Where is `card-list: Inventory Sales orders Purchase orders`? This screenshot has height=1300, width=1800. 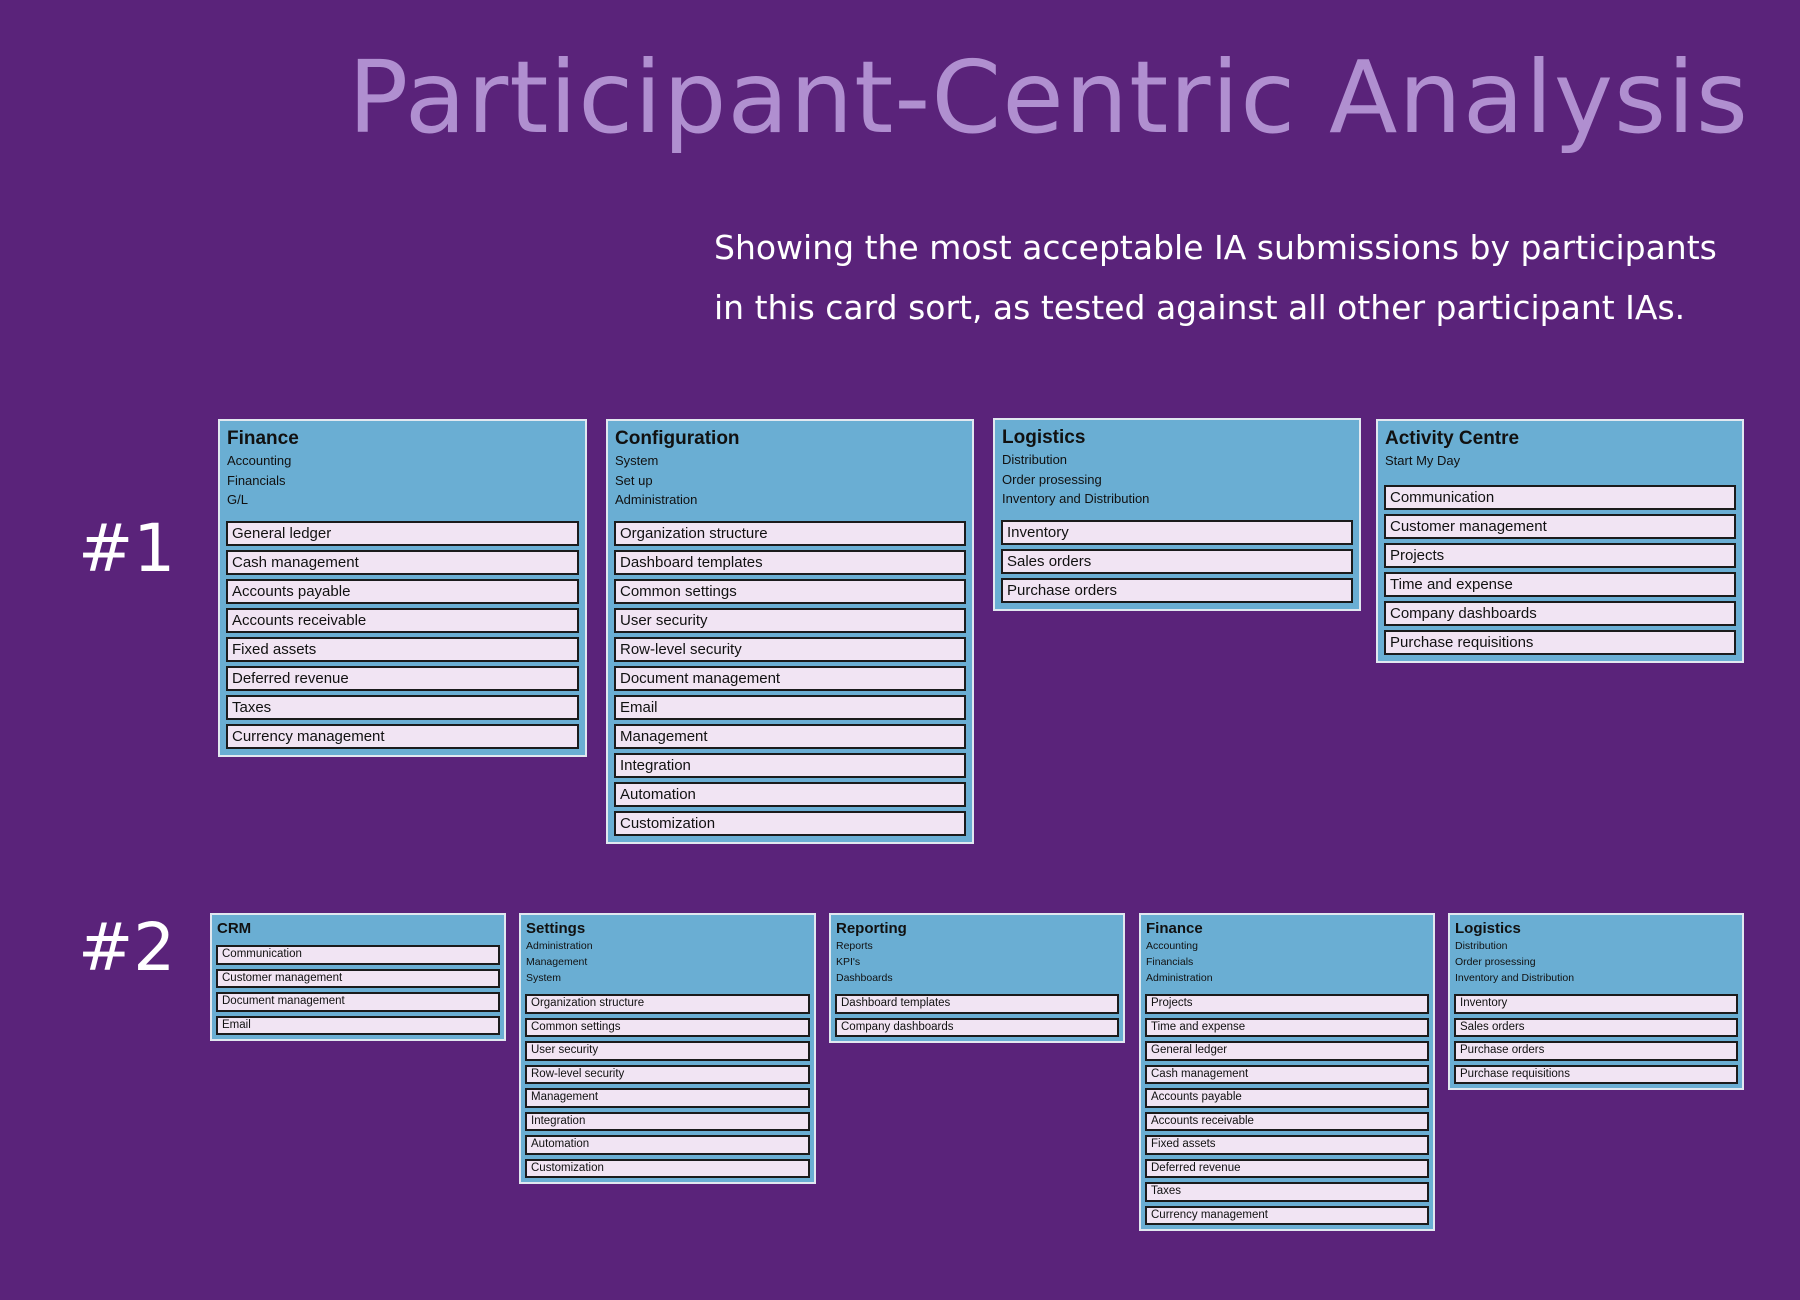
card-list: Inventory Sales orders Purchase orders is located at coordinates (1177, 561).